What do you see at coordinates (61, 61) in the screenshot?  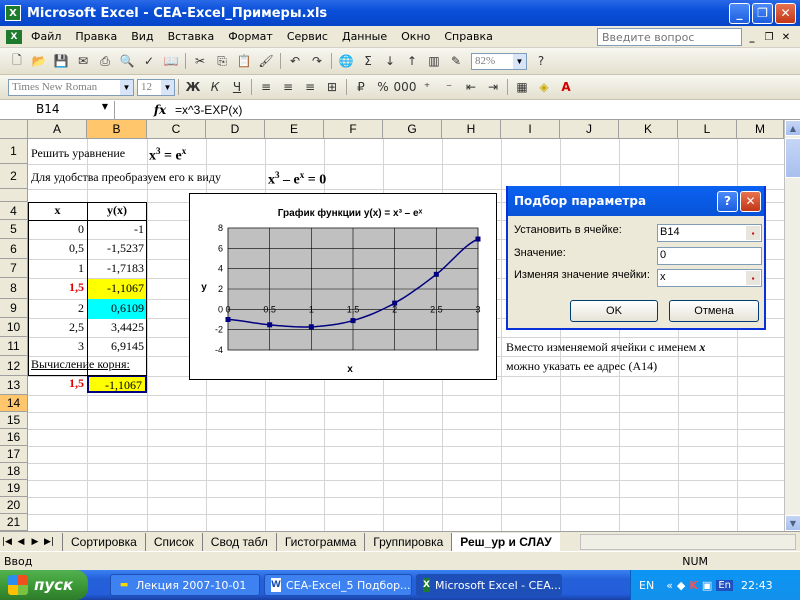 I see `save-icon: 💾` at bounding box center [61, 61].